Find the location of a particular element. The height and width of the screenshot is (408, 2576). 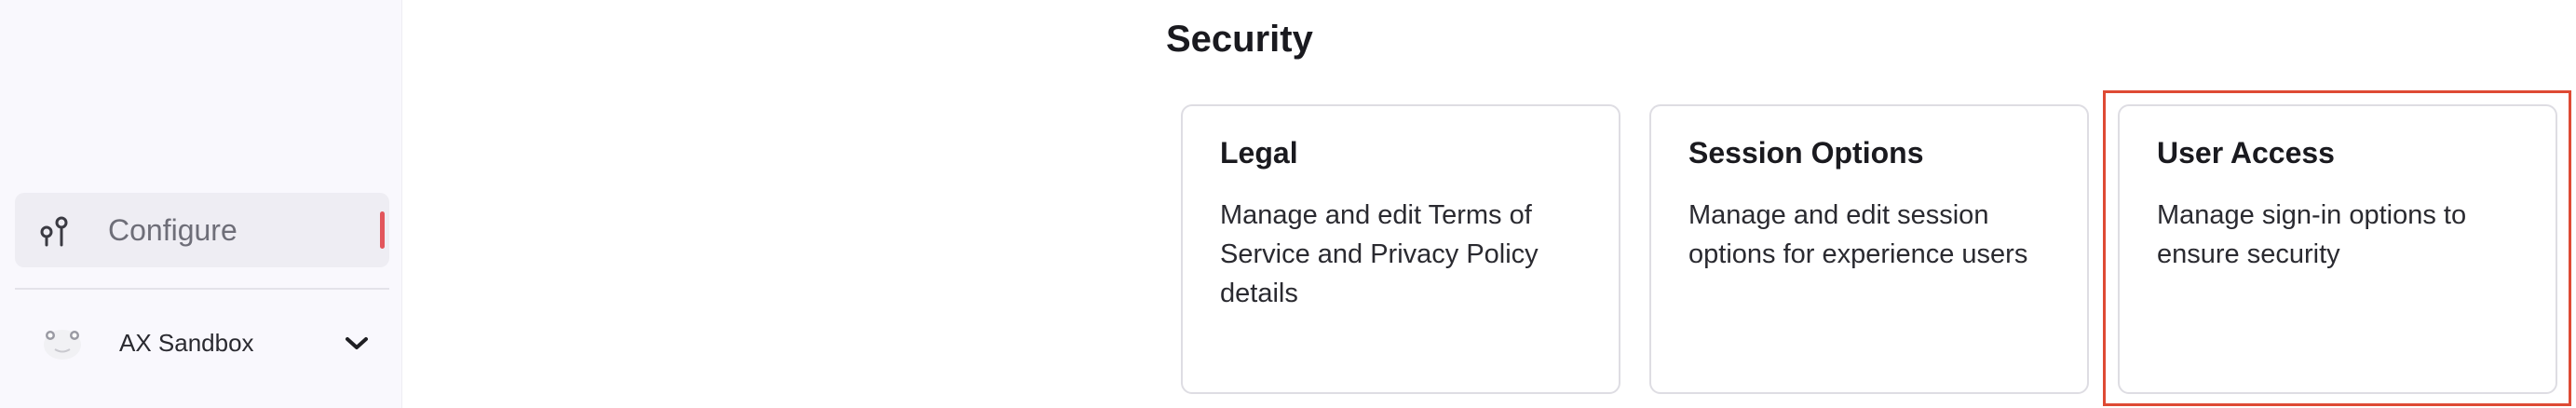

section-title: Security is located at coordinates (1239, 39).